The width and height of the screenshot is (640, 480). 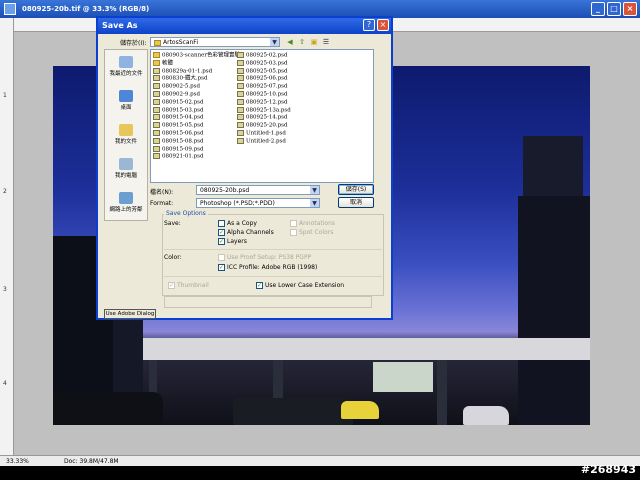 What do you see at coordinates (264, 87) in the screenshot?
I see `file-item: 080925-07.psd` at bounding box center [264, 87].